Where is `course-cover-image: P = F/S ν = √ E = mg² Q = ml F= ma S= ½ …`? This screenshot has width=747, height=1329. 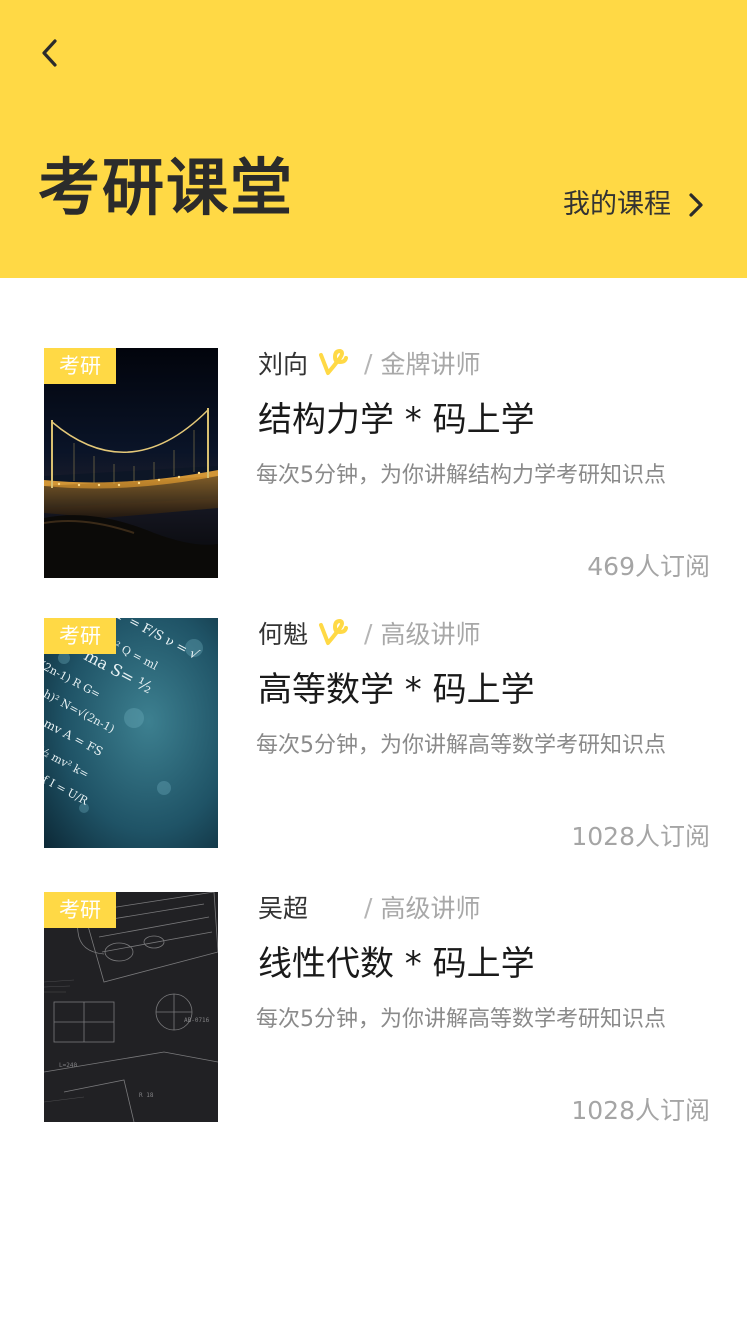 course-cover-image: P = F/S ν = √ E = mg² Q = ml F= ma S= ½ … is located at coordinates (131, 733).